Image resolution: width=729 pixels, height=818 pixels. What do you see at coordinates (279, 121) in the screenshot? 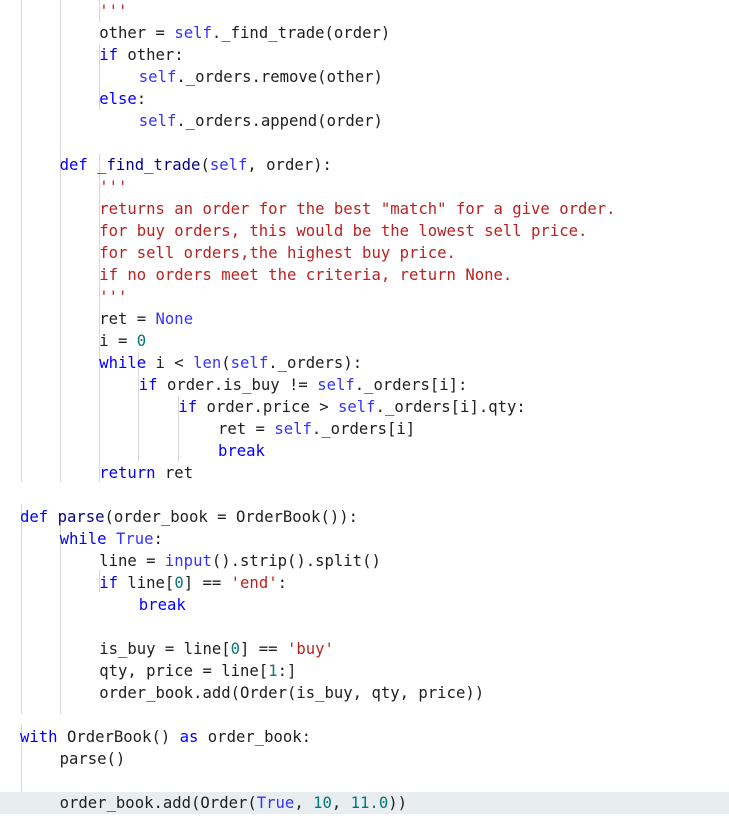
I see `token-pl: ._orders.append(order)` at bounding box center [279, 121].